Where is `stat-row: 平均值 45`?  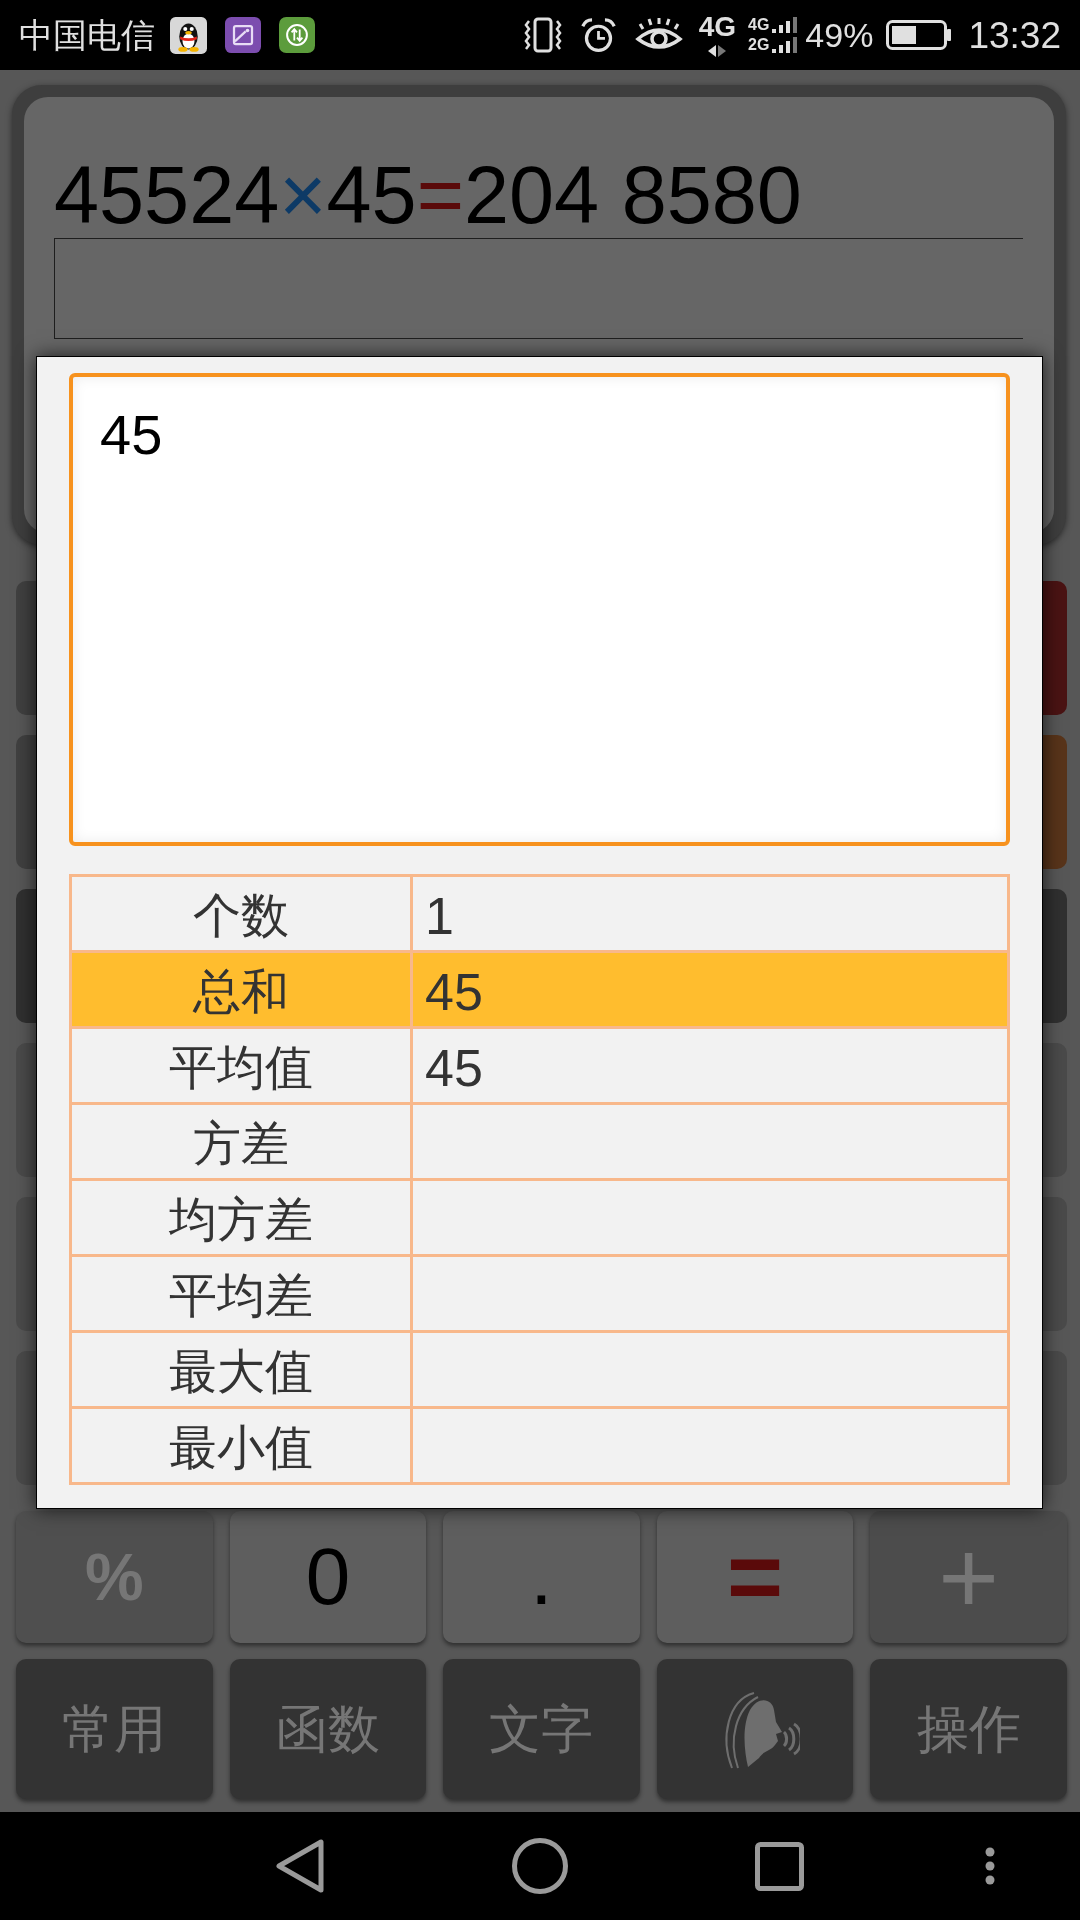
stat-row: 平均值 45 is located at coordinates (539, 1064).